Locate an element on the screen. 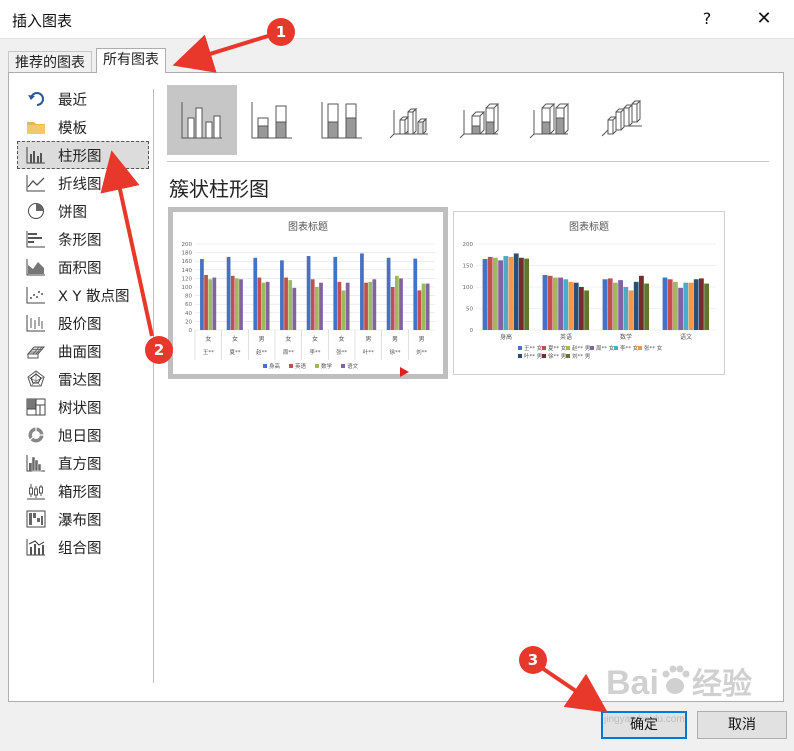 Image resolution: width=794 pixels, height=751 pixels. subtype-clustered-column is located at coordinates (202, 120).